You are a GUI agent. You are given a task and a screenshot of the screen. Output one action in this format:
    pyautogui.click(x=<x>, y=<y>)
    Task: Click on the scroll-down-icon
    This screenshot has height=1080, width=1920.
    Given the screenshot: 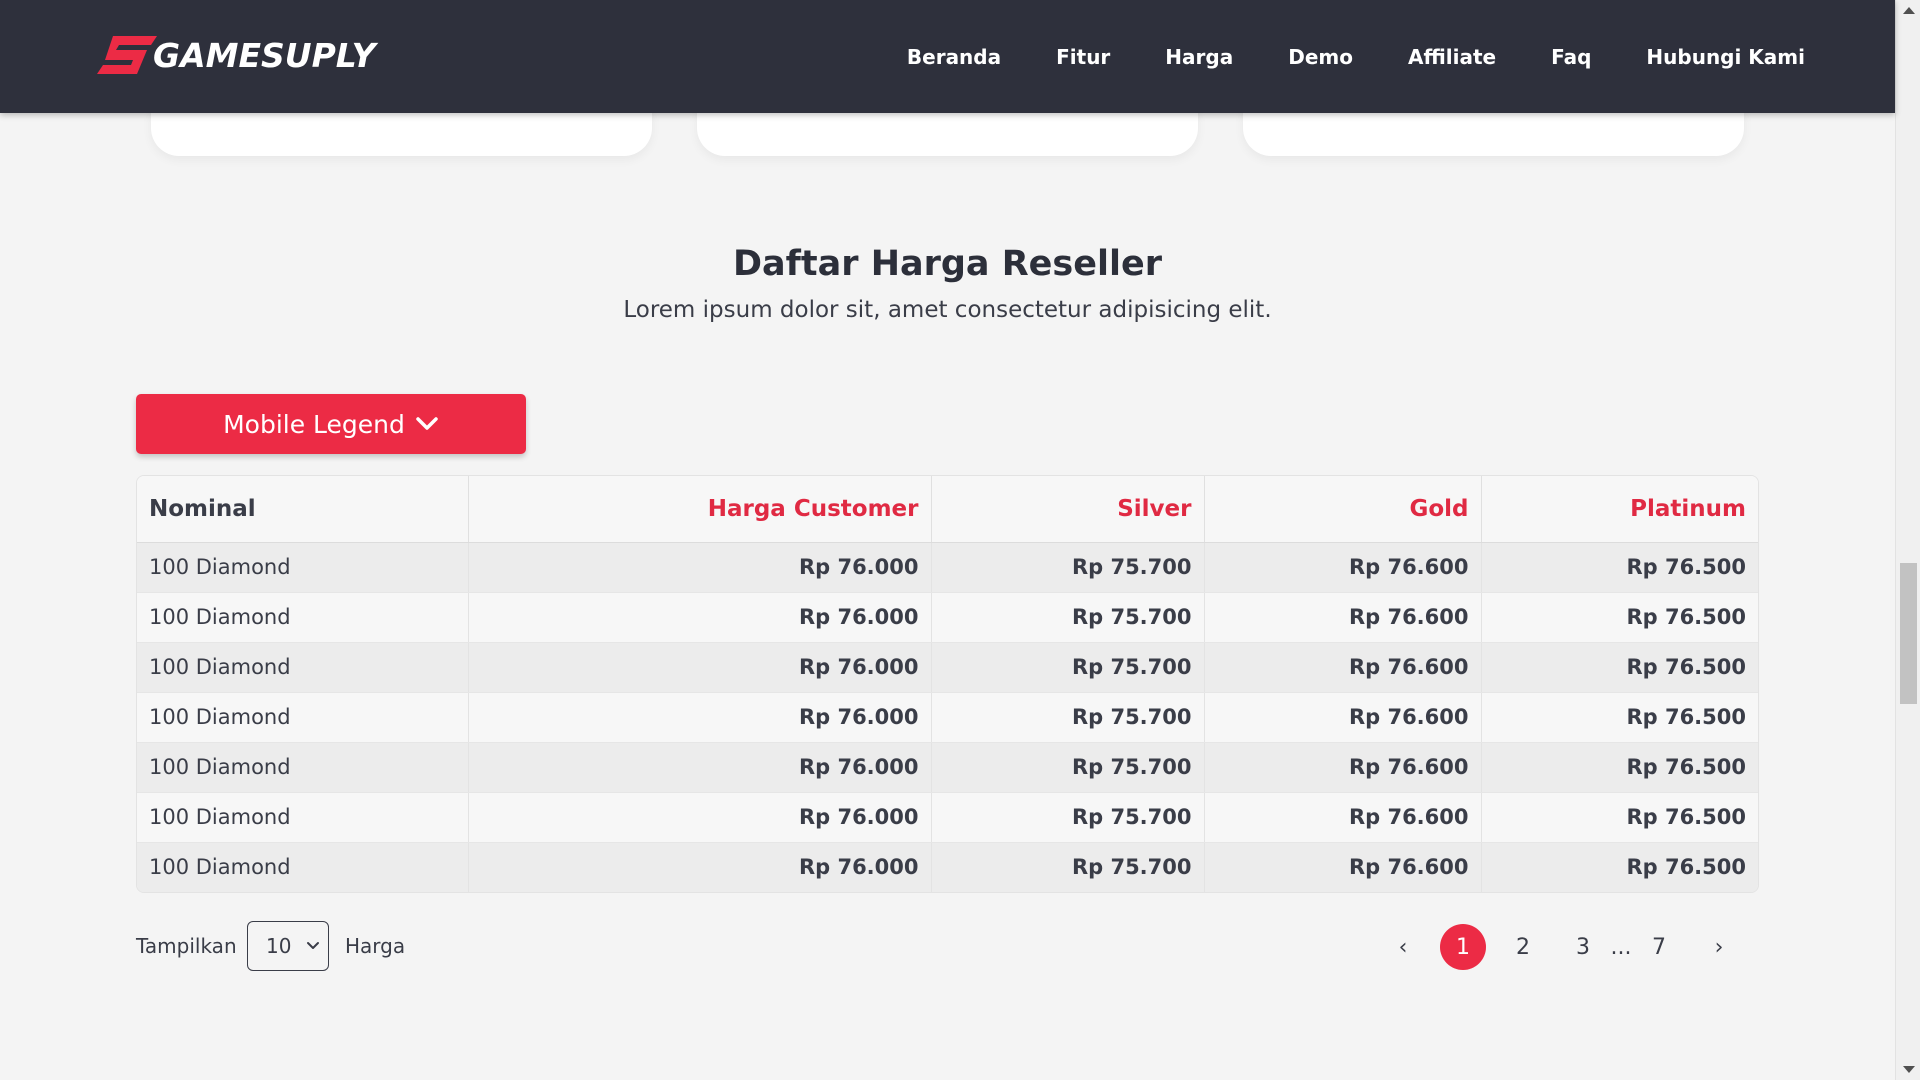 What is the action you would take?
    pyautogui.click(x=1909, y=1069)
    